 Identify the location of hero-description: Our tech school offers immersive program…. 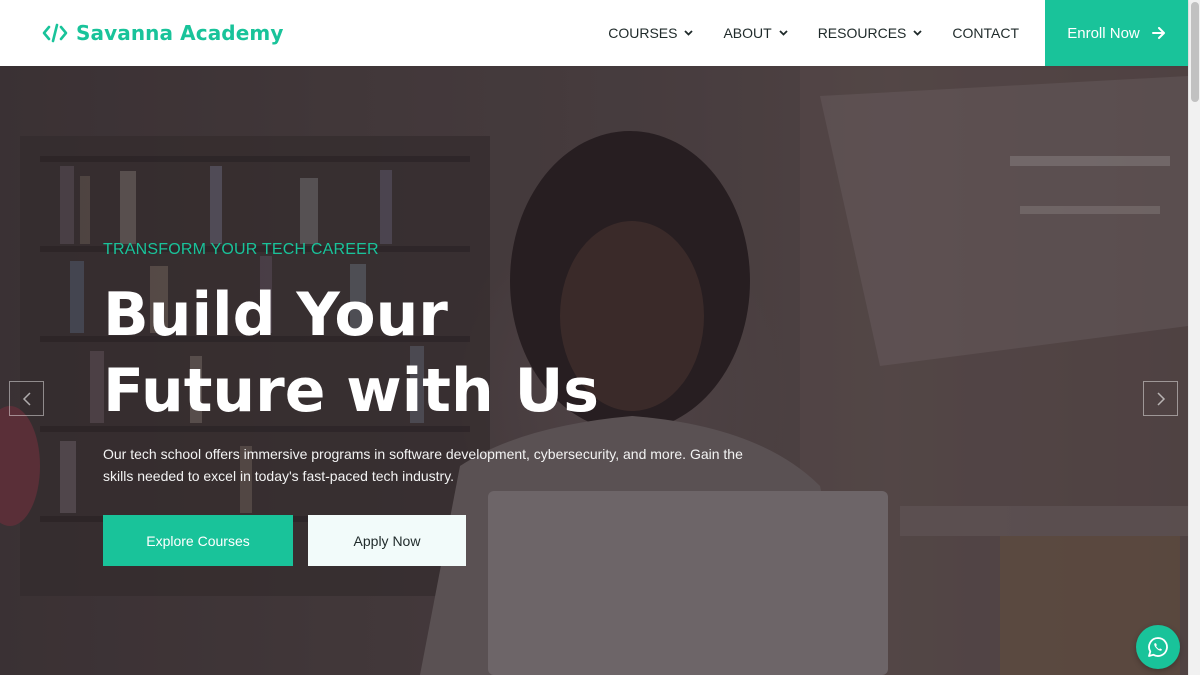
(423, 465).